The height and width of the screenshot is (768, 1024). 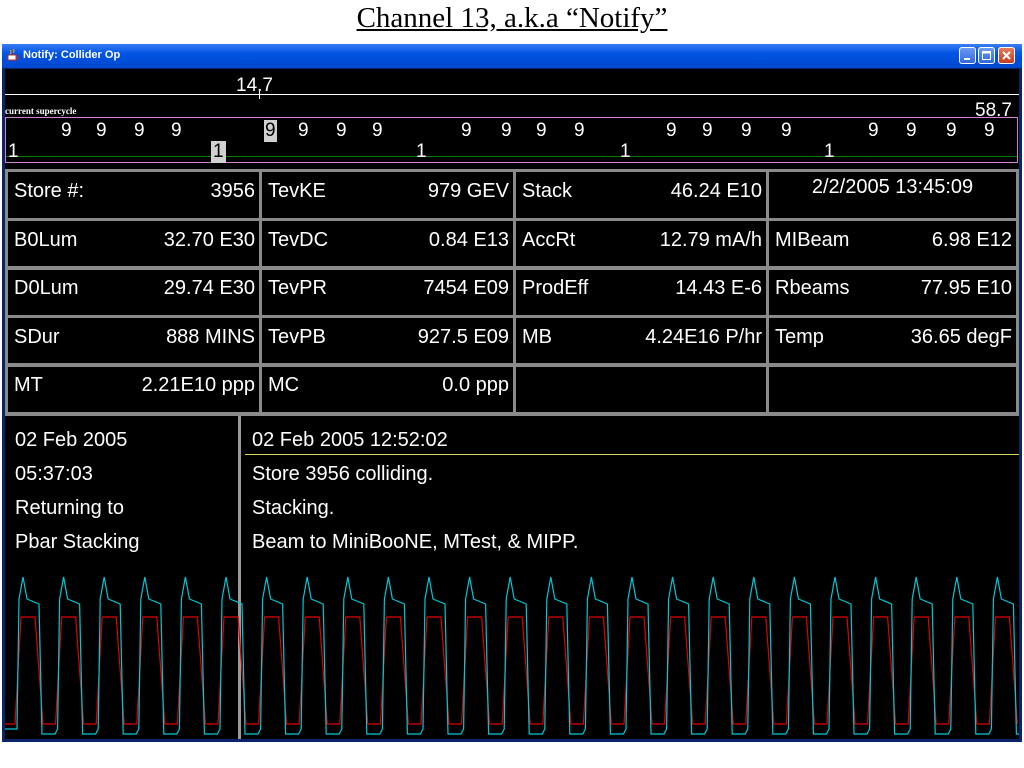 What do you see at coordinates (298, 240) in the screenshot?
I see `cell-label: TevDC` at bounding box center [298, 240].